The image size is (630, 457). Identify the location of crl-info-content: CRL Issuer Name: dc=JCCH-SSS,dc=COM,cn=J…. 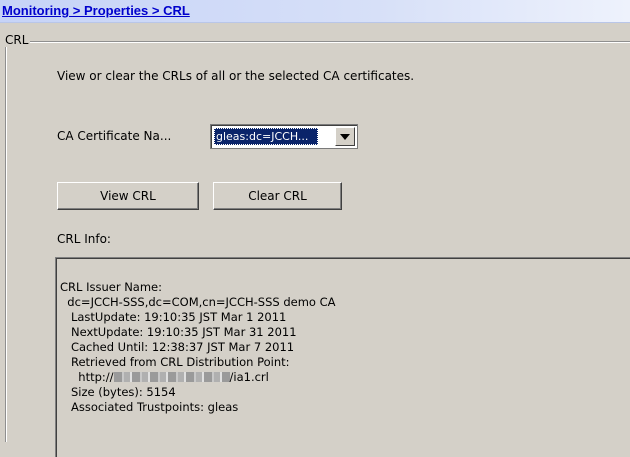
(198, 347).